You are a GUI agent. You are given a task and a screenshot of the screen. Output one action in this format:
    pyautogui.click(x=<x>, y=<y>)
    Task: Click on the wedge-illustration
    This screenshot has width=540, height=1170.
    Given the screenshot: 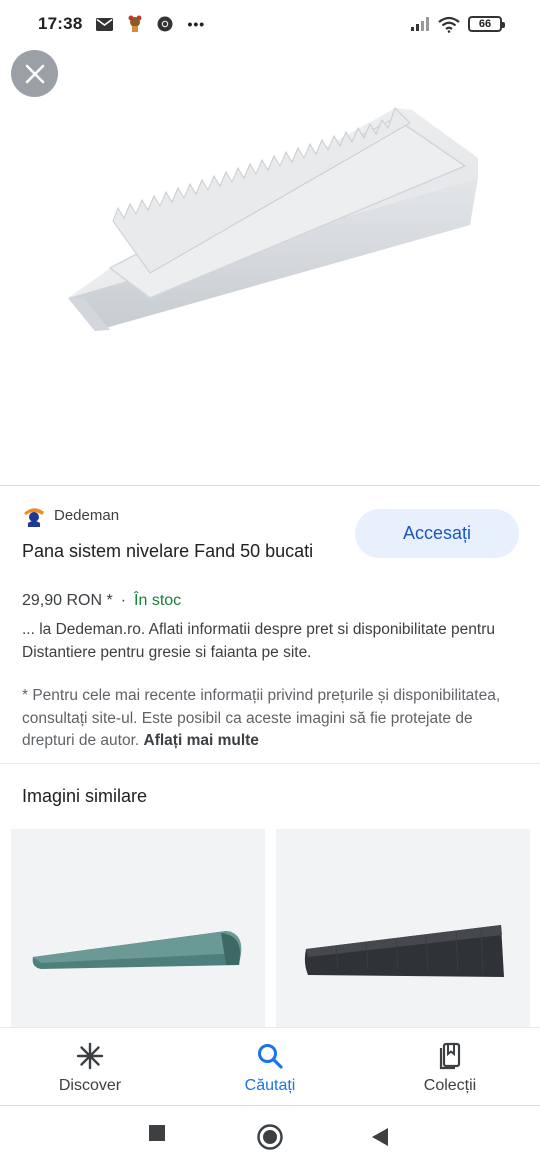 What is the action you would take?
    pyautogui.click(x=273, y=219)
    